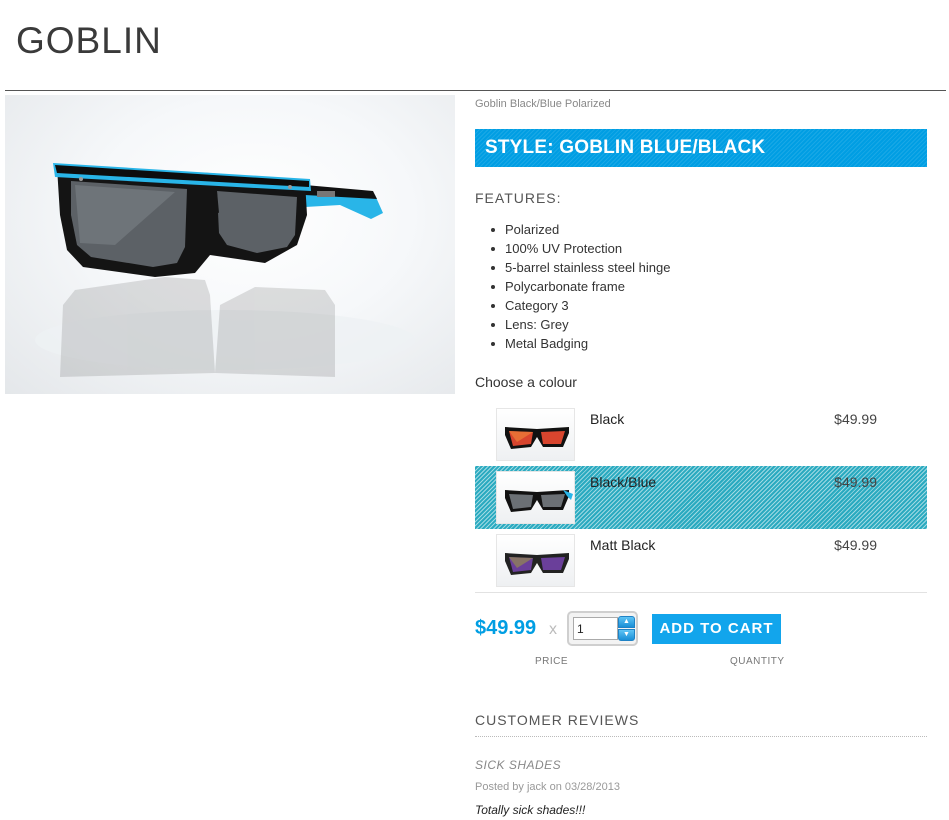 The width and height of the screenshot is (949, 820). I want to click on price-label: PRICE, so click(552, 661).